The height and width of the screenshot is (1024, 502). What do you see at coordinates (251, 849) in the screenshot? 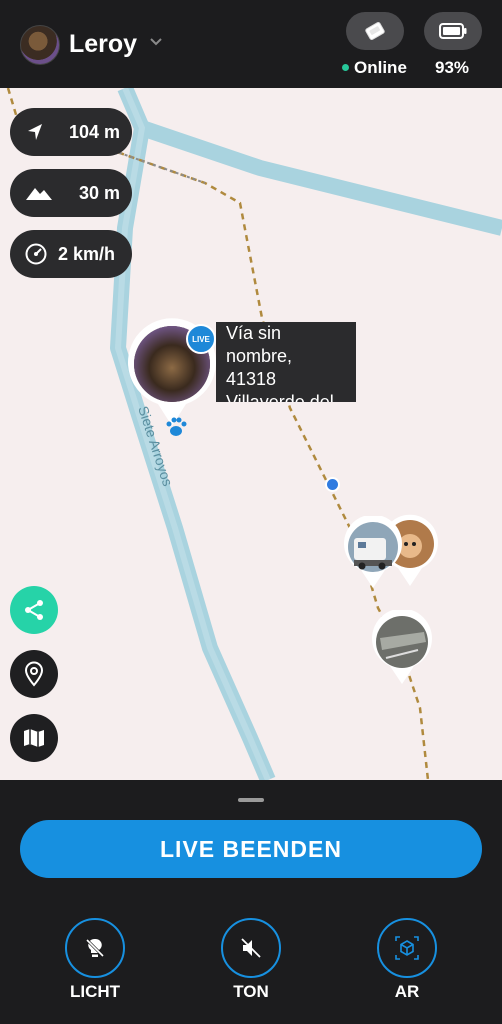
I see `end-live-button: LIVE BEENDEN` at bounding box center [251, 849].